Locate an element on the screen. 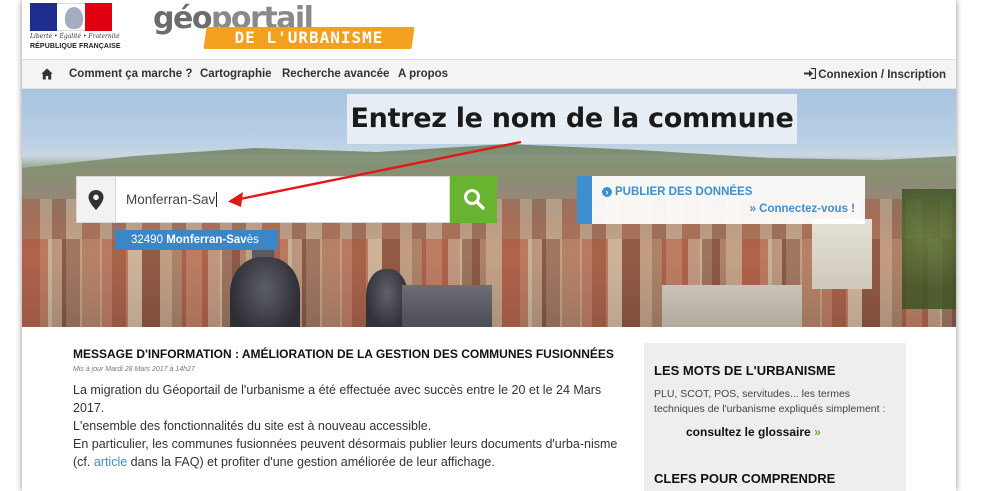 The width and height of the screenshot is (982, 491). search-pin-box is located at coordinates (95, 199).